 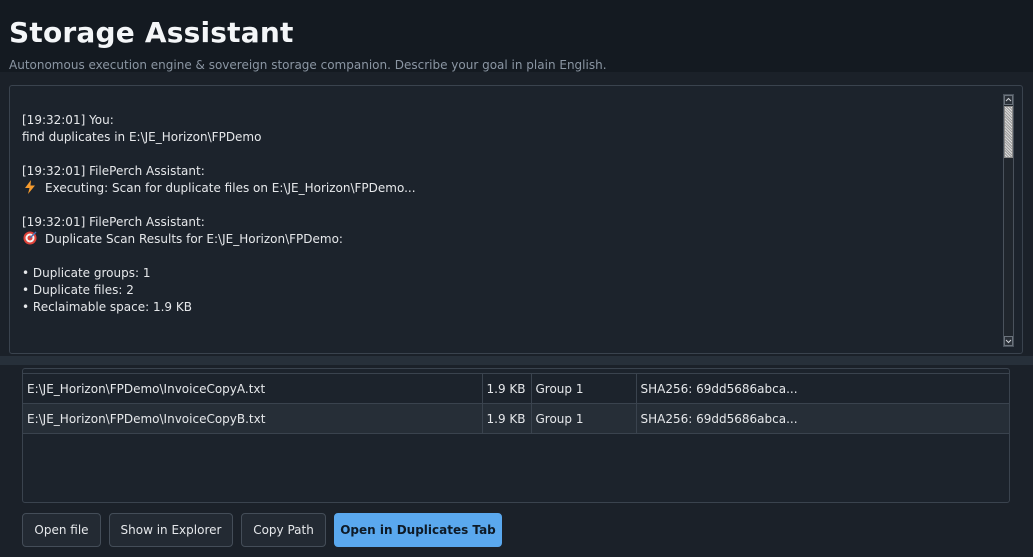 I want to click on chevron-up-icon, so click(x=1008, y=99).